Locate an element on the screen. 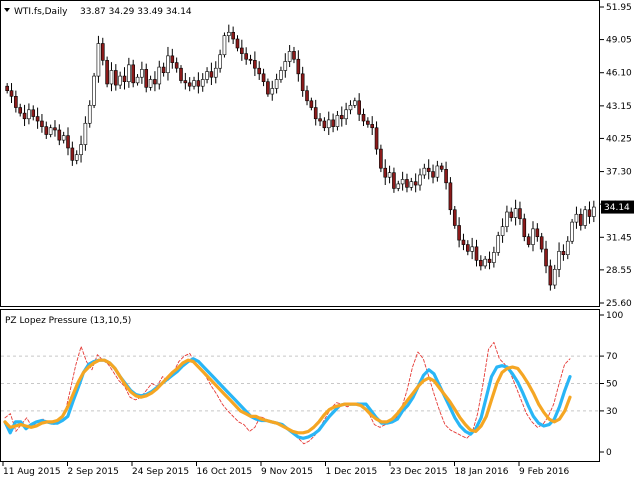  indicator-tick-label: 30 is located at coordinates (612, 412).